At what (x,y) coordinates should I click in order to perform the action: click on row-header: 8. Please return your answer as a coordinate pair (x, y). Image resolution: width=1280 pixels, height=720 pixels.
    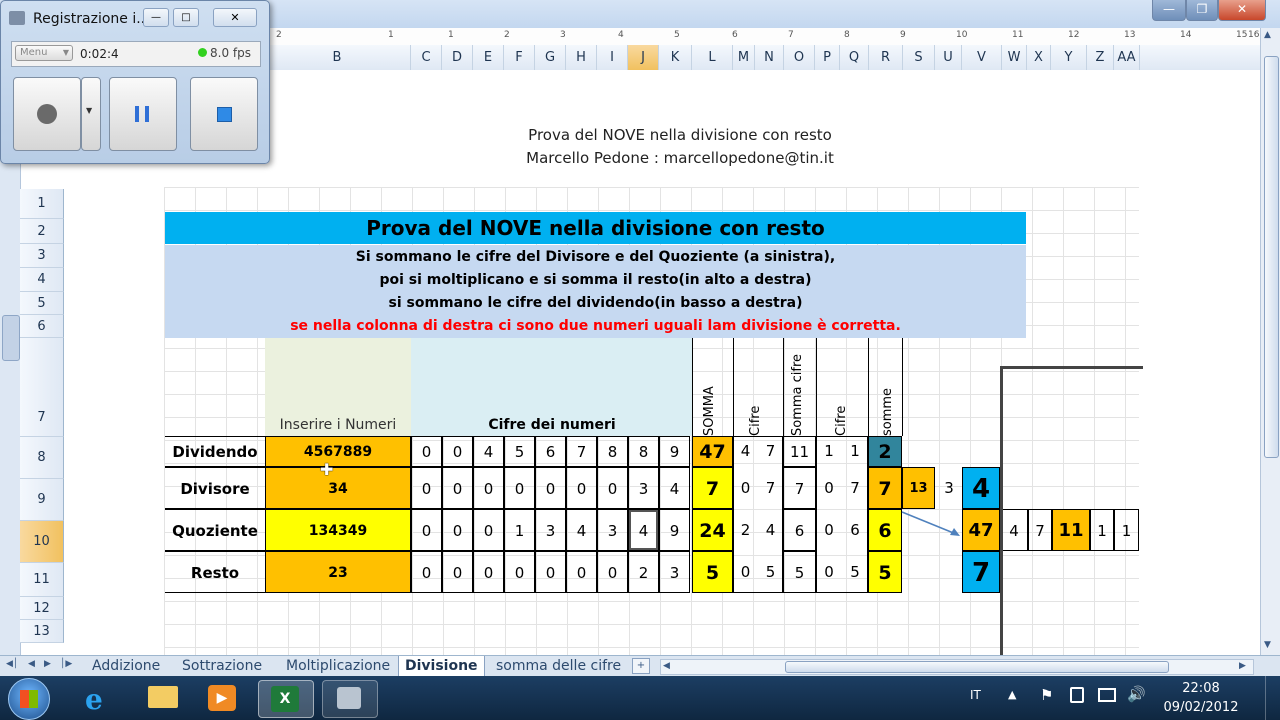
    Looking at the image, I should click on (42, 458).